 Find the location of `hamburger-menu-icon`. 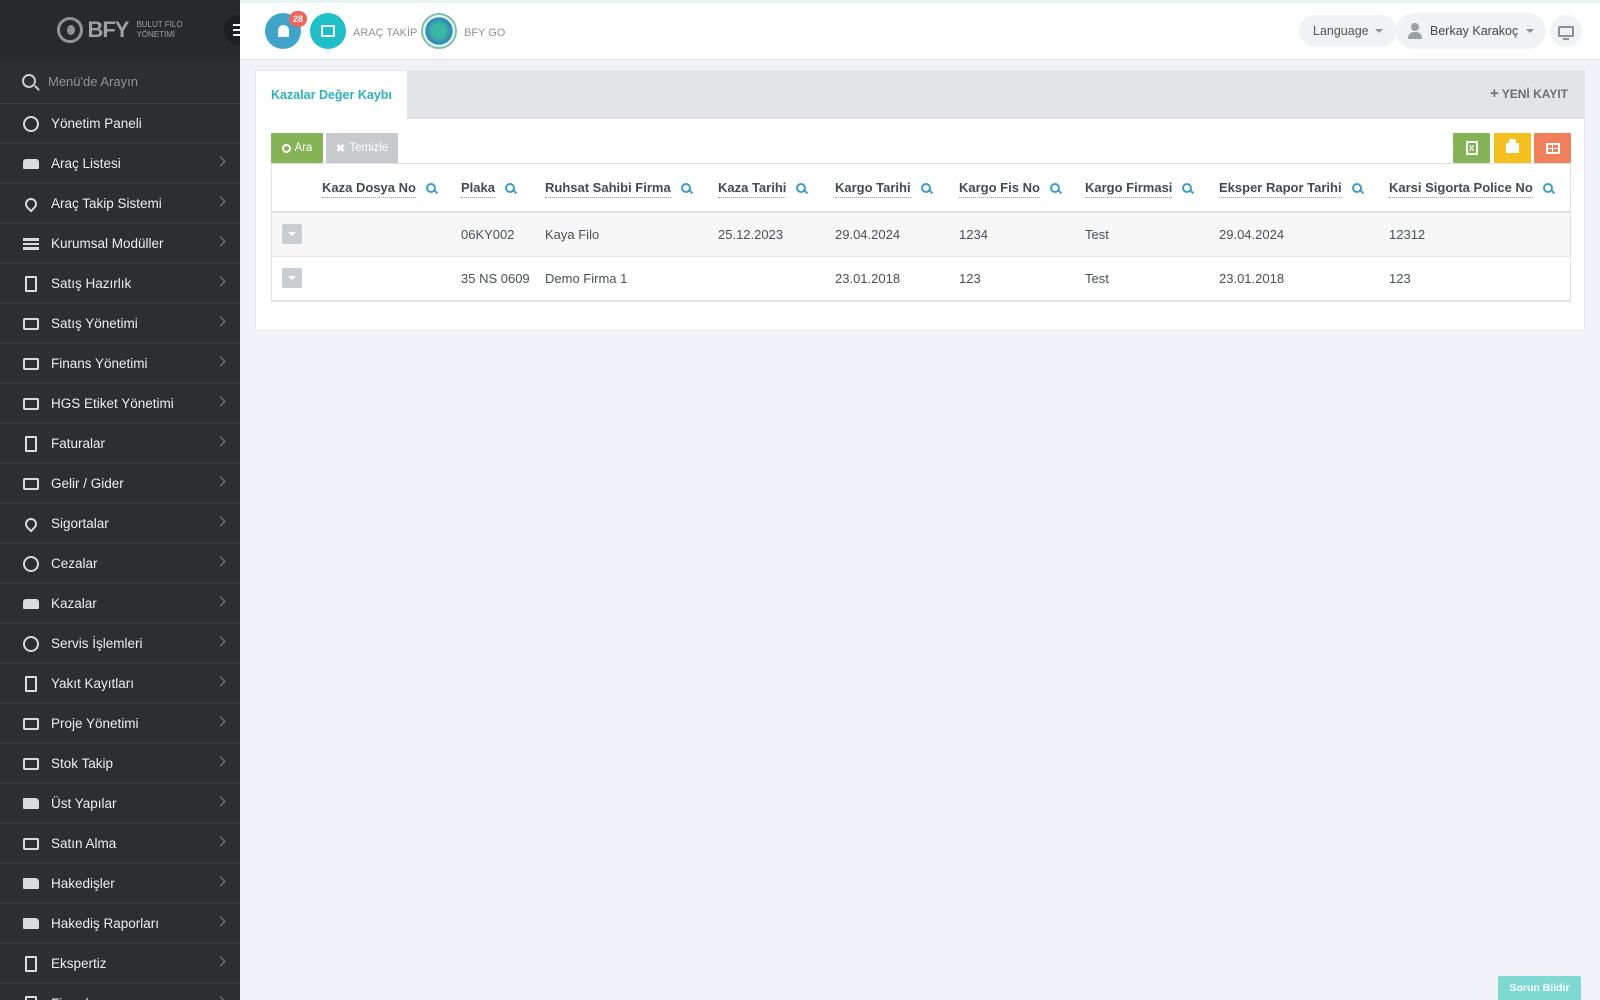

hamburger-menu-icon is located at coordinates (232, 30).